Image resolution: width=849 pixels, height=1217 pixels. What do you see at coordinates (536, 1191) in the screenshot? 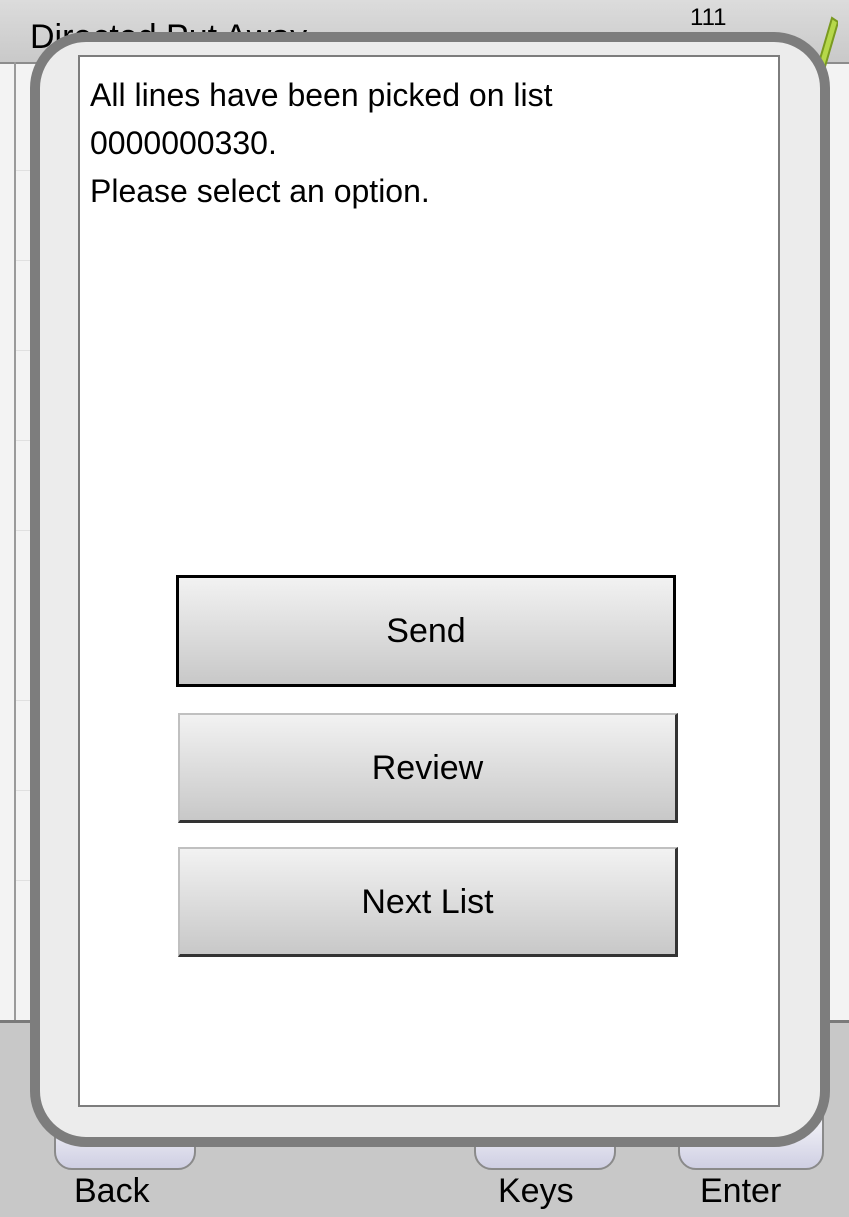
I see `keys-label: Keys` at bounding box center [536, 1191].